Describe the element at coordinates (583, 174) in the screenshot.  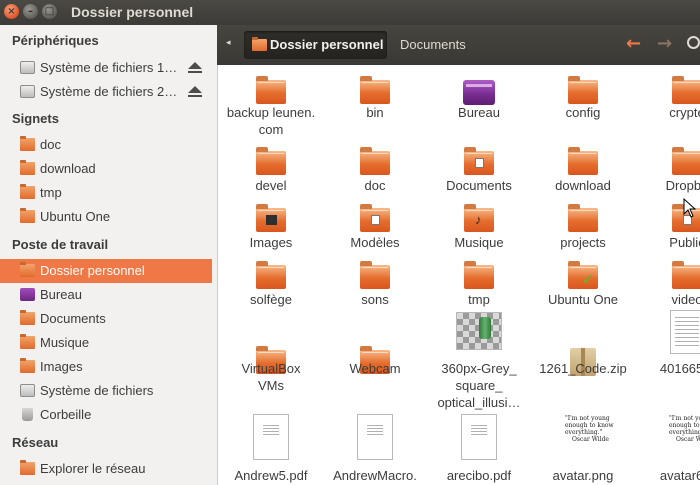
I see `file-item: download` at that location.